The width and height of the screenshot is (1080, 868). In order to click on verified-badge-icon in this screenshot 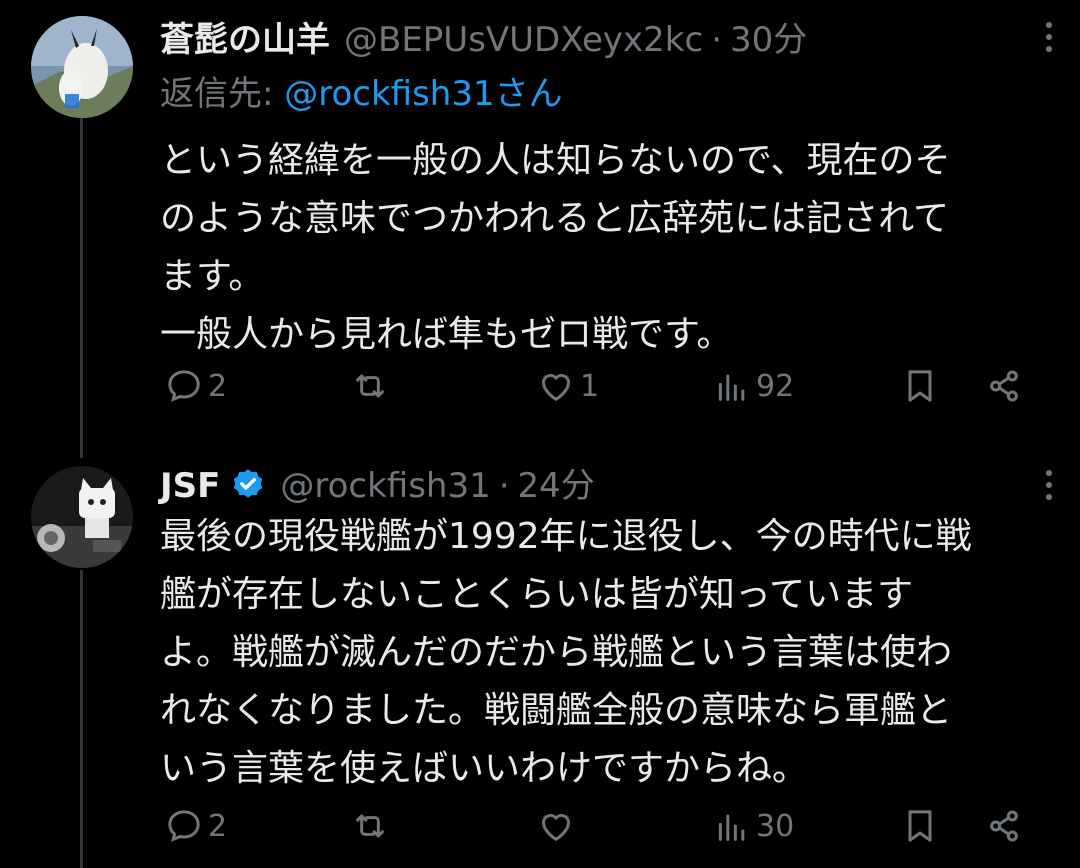, I will do `click(248, 485)`.